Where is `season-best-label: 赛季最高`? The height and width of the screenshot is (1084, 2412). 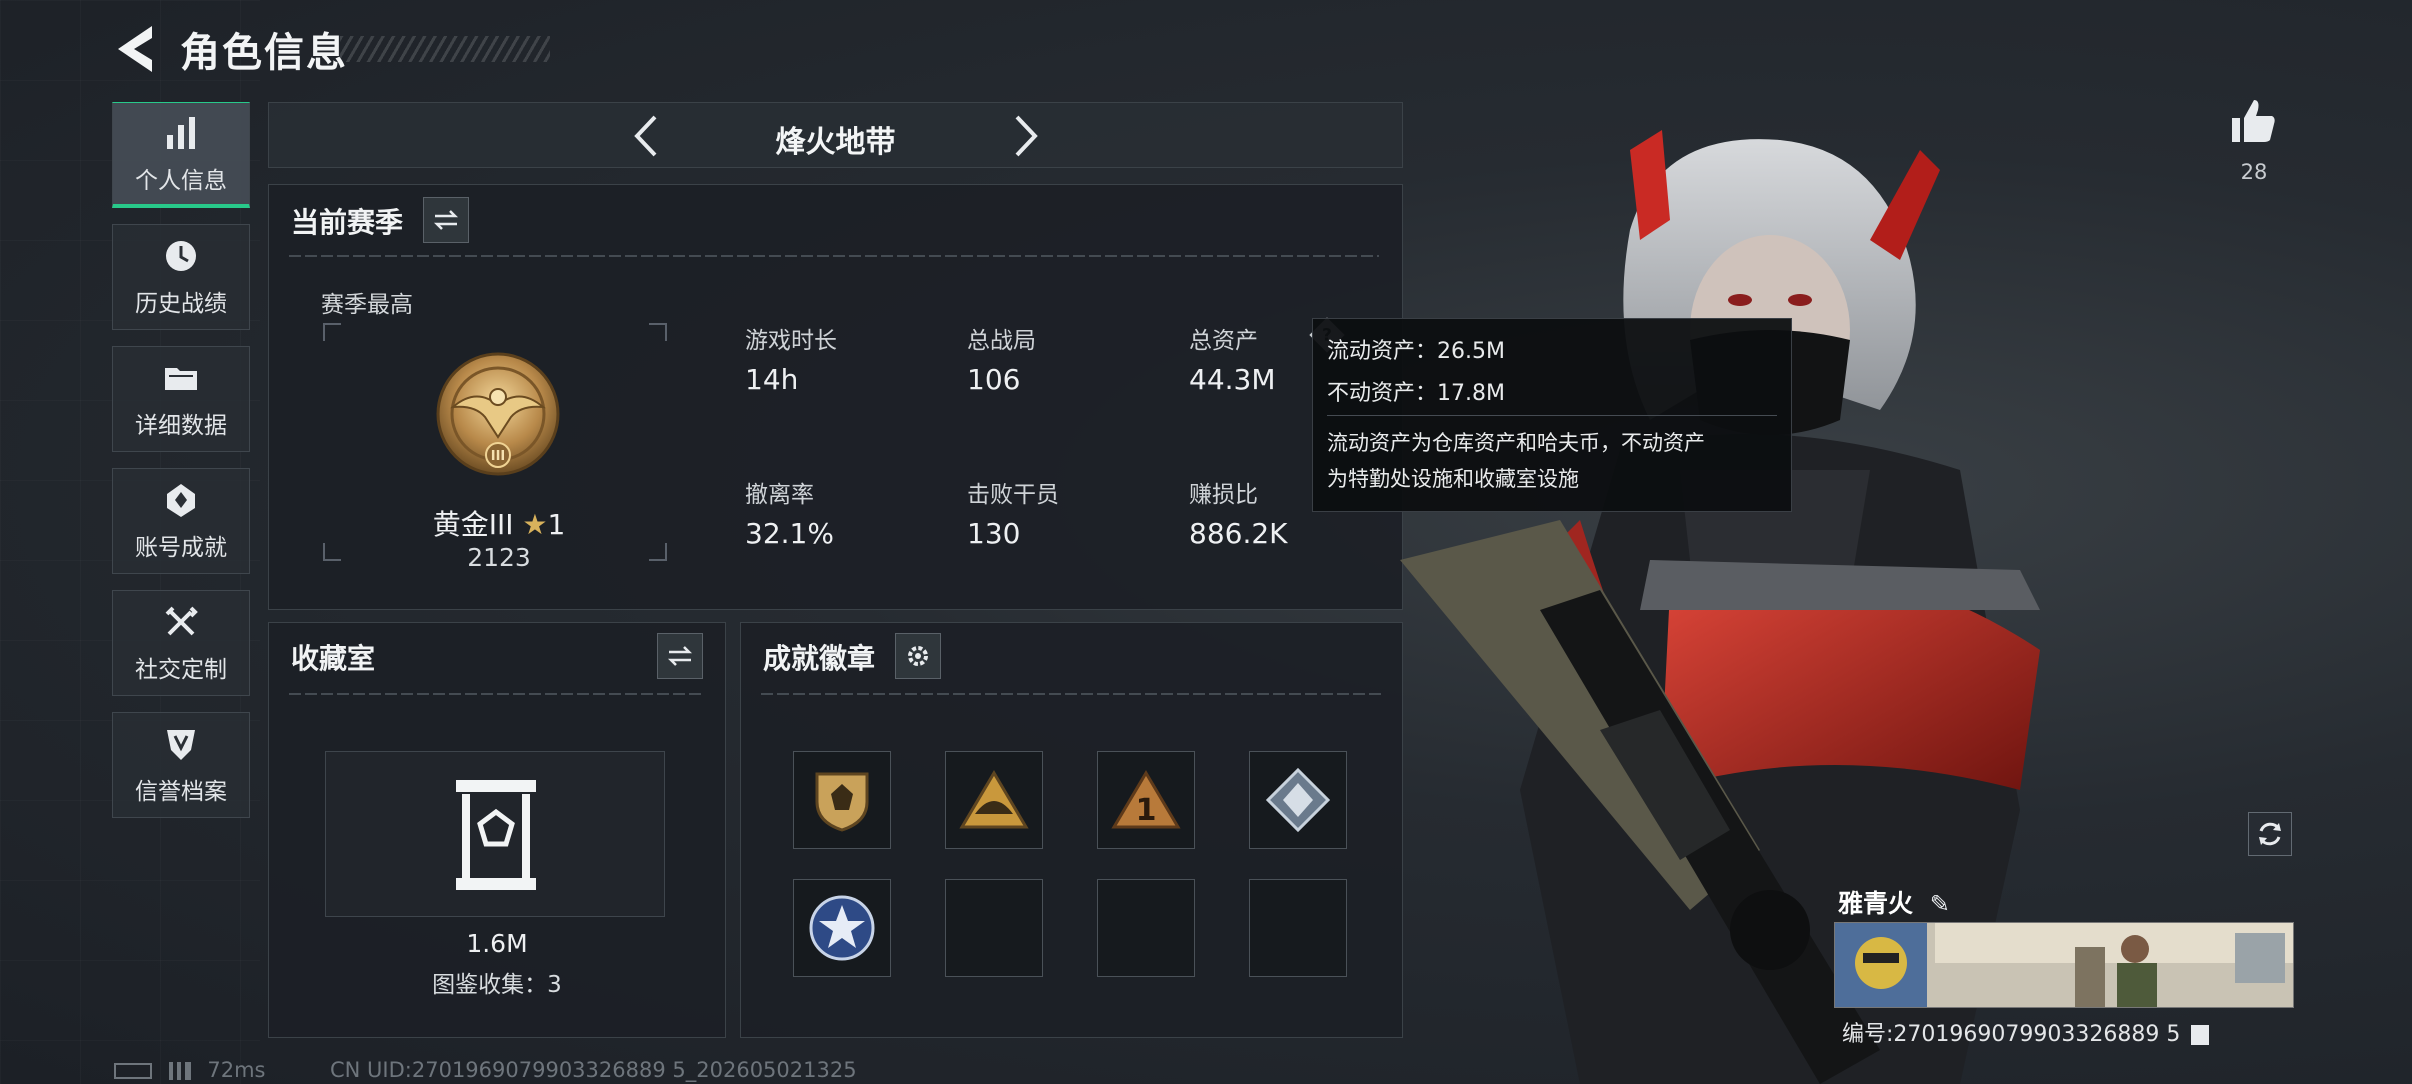
season-best-label: 赛季最高 is located at coordinates (367, 305).